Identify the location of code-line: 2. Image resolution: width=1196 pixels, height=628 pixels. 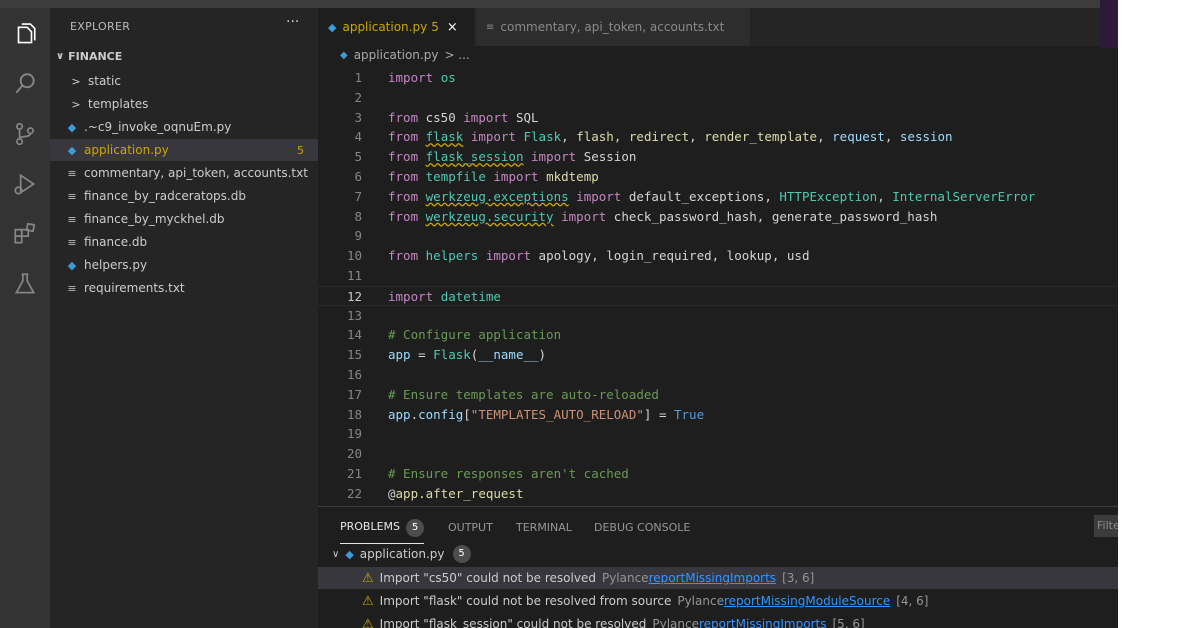
(718, 98).